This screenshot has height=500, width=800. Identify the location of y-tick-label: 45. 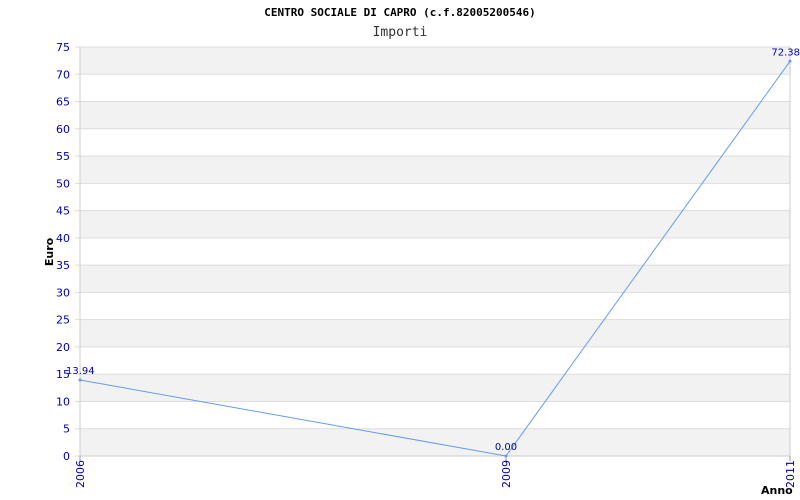
(63, 211).